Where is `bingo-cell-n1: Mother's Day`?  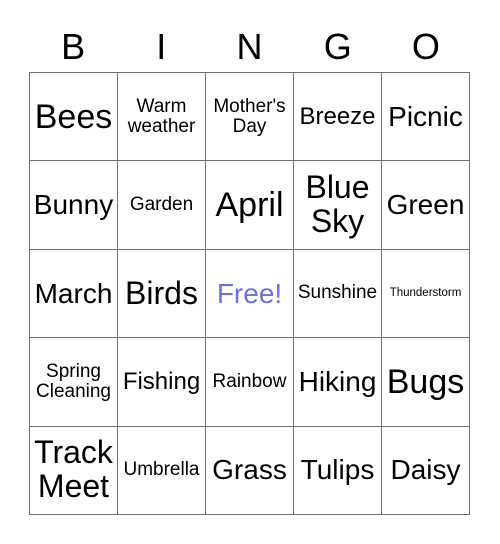
bingo-cell-n1: Mother's Day is located at coordinates (250, 117).